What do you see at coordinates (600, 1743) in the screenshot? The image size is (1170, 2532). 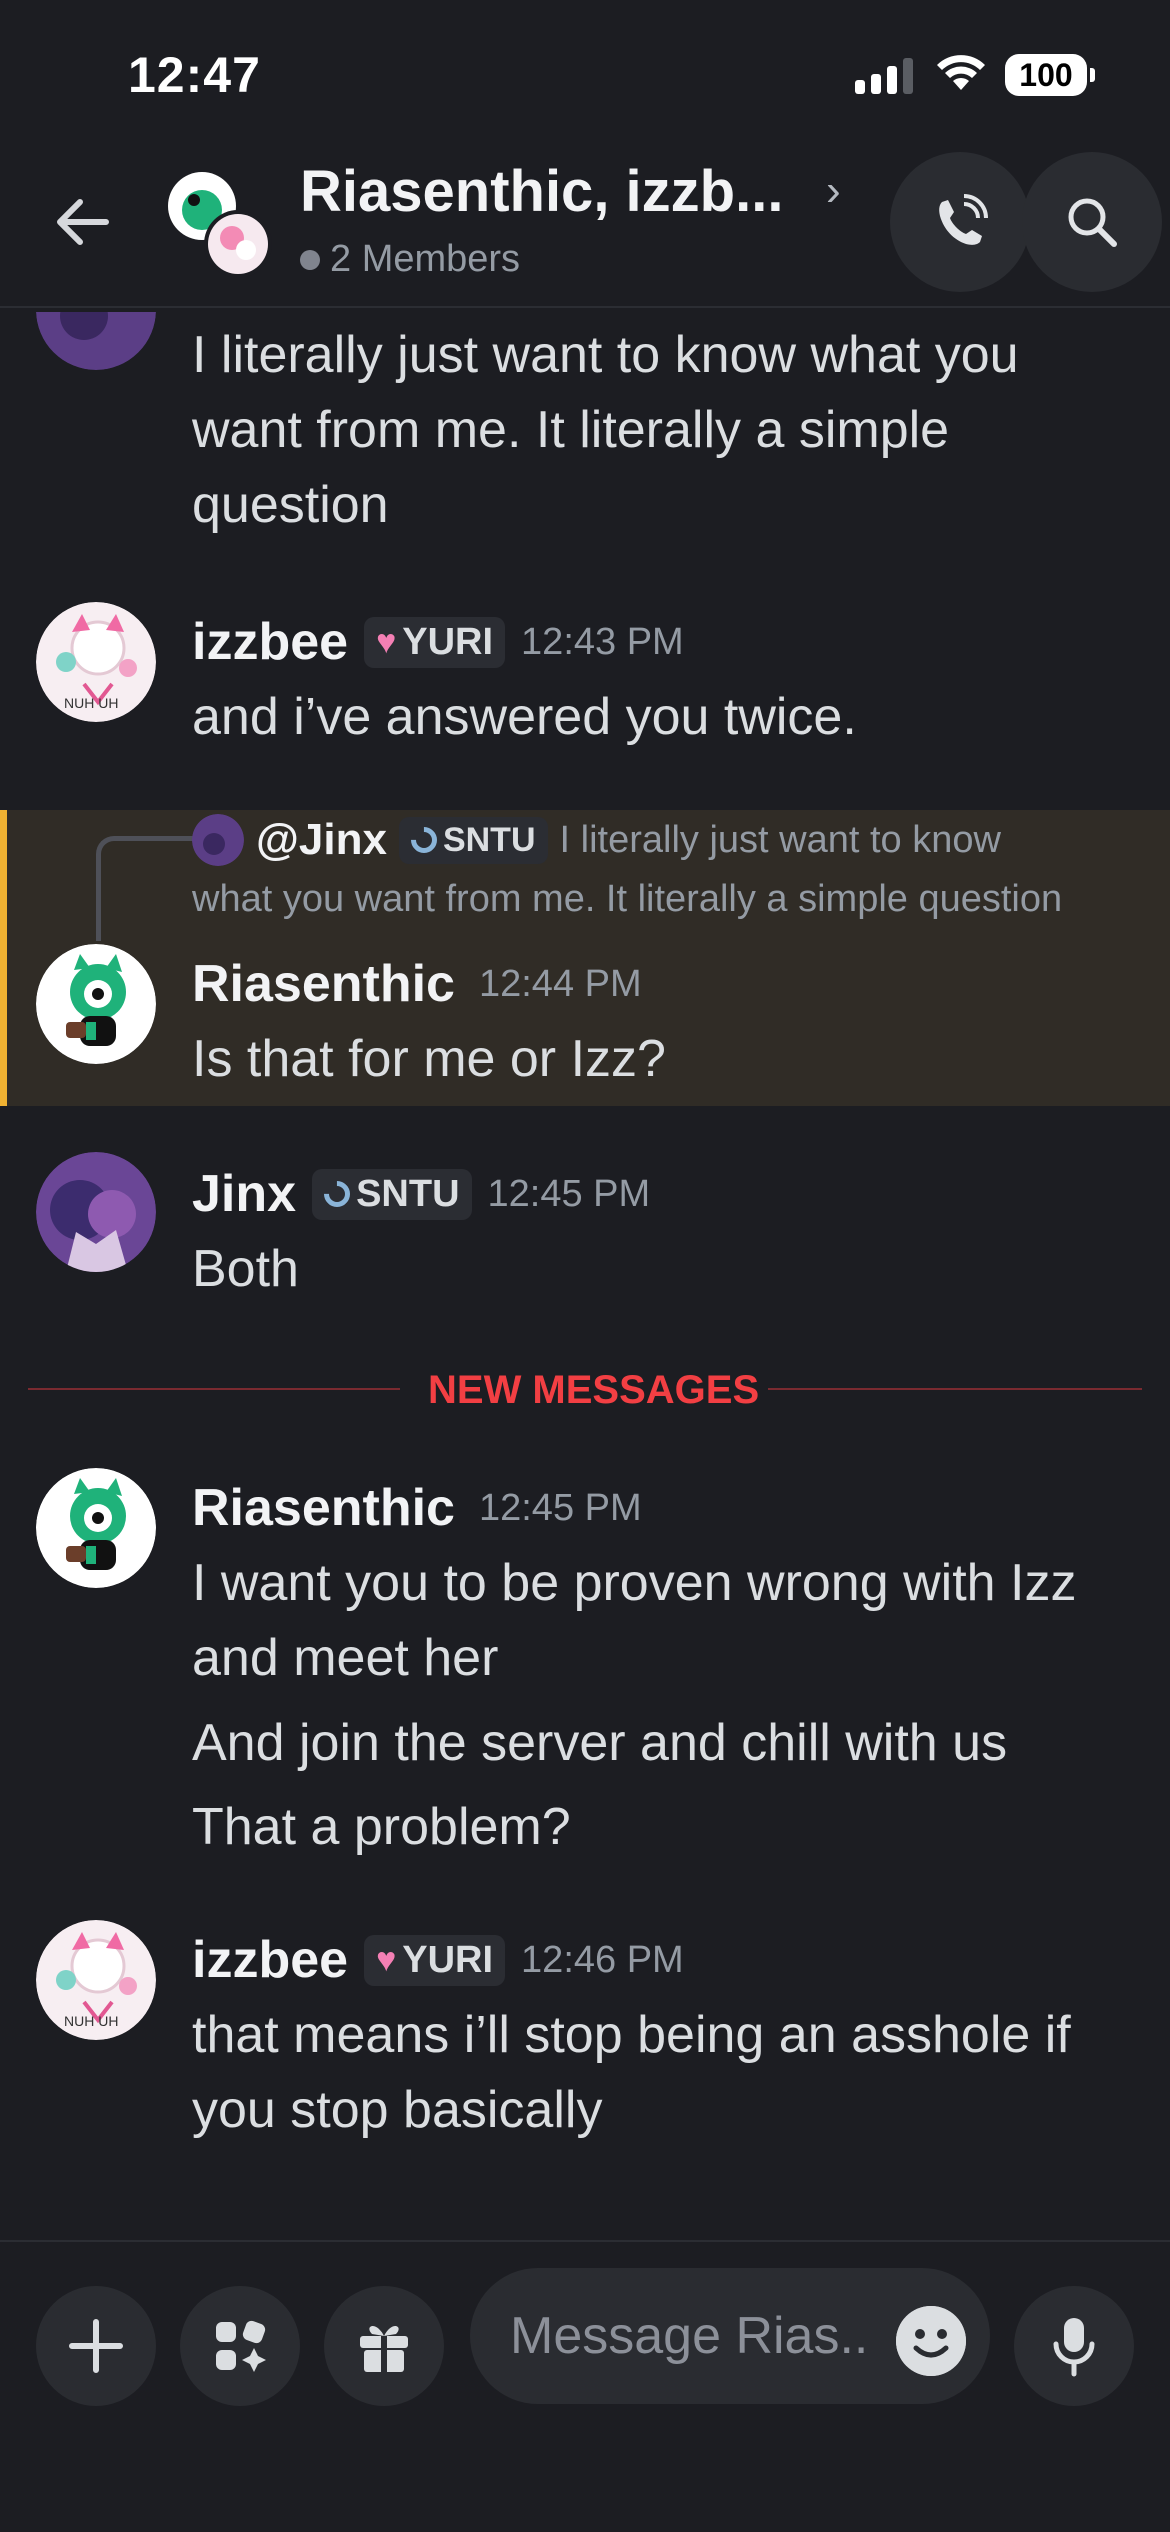 I see `message-text: And join the server and chill with us` at bounding box center [600, 1743].